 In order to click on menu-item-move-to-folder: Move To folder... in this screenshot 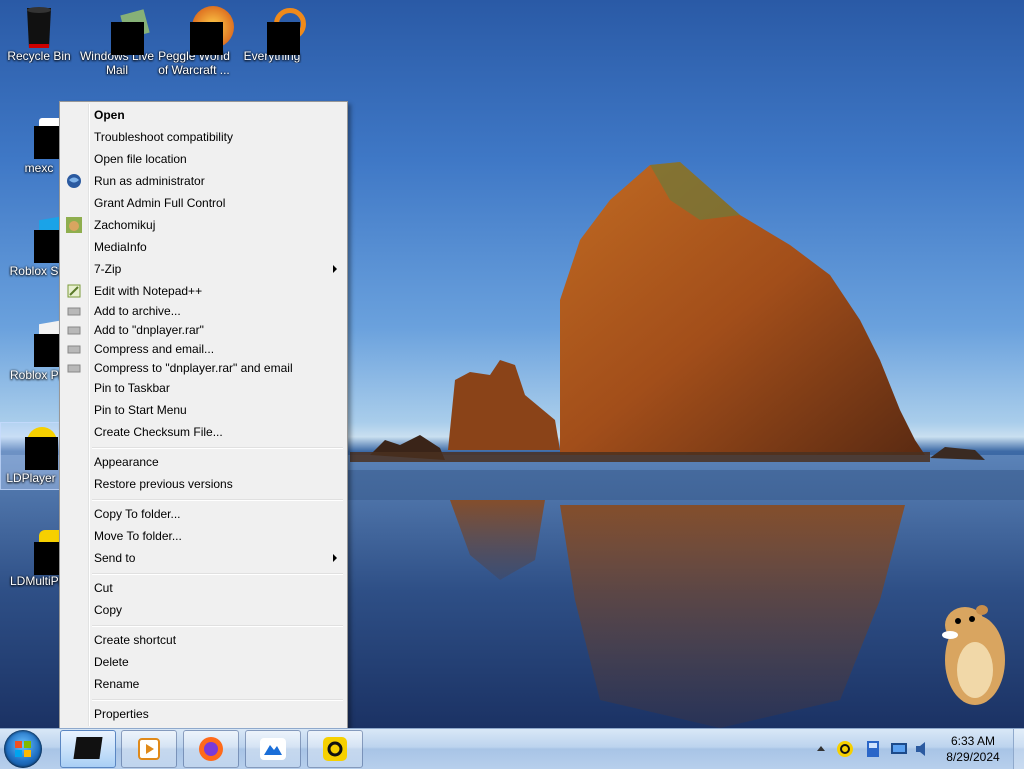, I will do `click(203, 536)`.